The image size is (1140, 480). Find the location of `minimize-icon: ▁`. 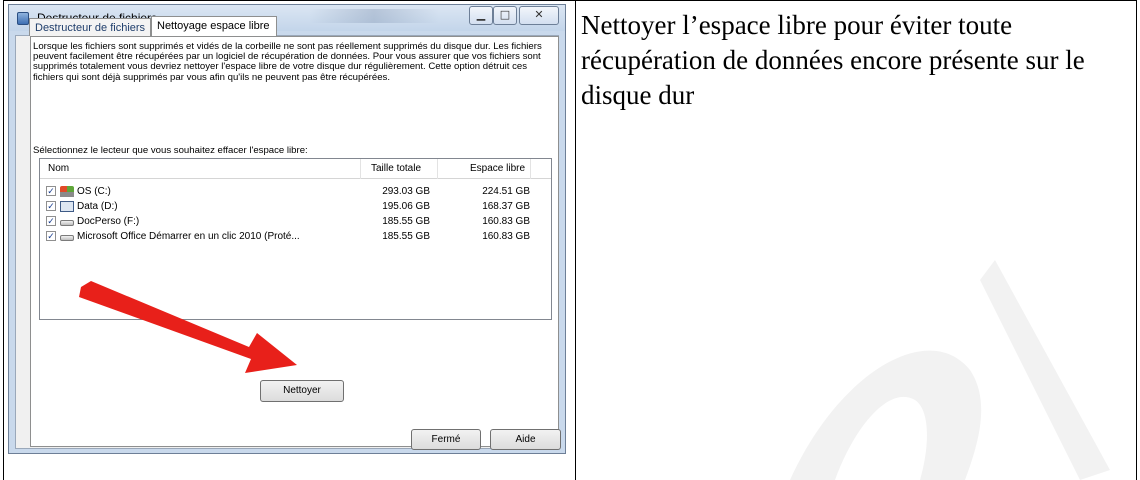

minimize-icon: ▁ is located at coordinates (481, 14).